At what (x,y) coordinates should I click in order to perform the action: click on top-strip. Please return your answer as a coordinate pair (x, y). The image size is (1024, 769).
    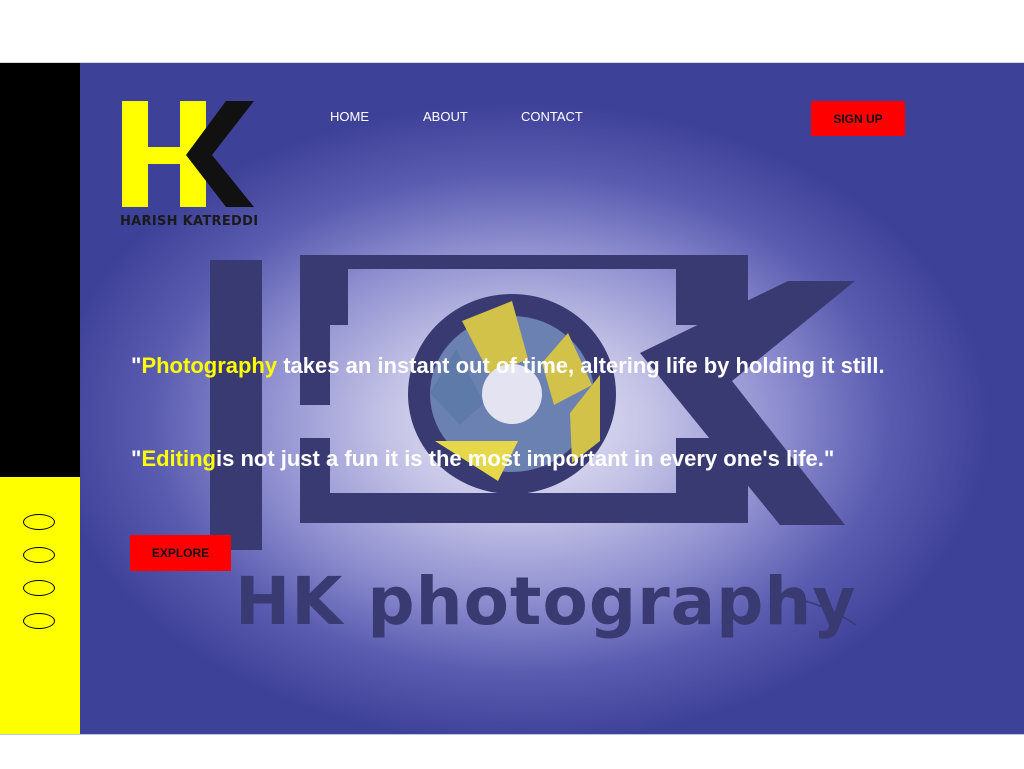
    Looking at the image, I should click on (512, 31).